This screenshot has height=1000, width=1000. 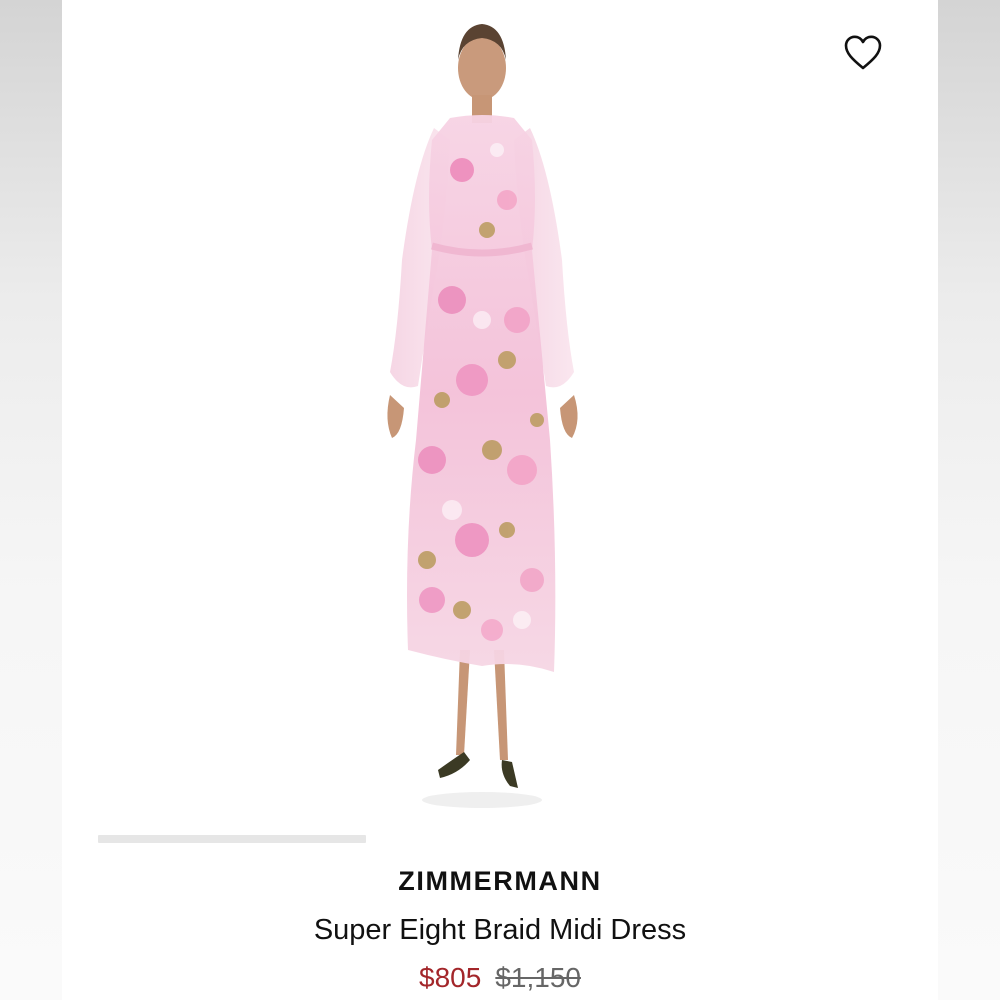 I want to click on image-gallery-scroll-indicator, so click(x=232, y=839).